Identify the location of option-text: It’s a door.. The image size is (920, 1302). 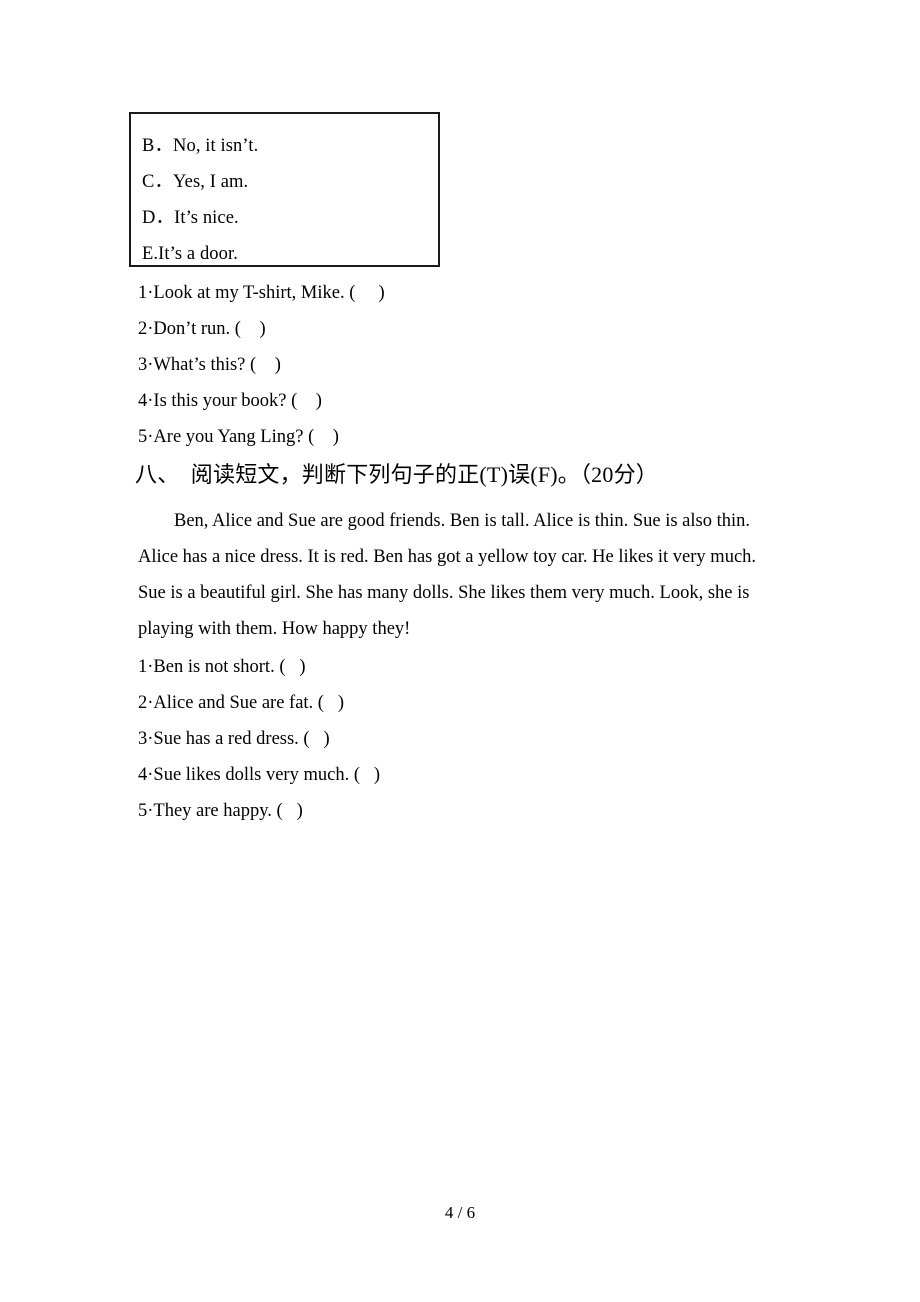
(198, 254).